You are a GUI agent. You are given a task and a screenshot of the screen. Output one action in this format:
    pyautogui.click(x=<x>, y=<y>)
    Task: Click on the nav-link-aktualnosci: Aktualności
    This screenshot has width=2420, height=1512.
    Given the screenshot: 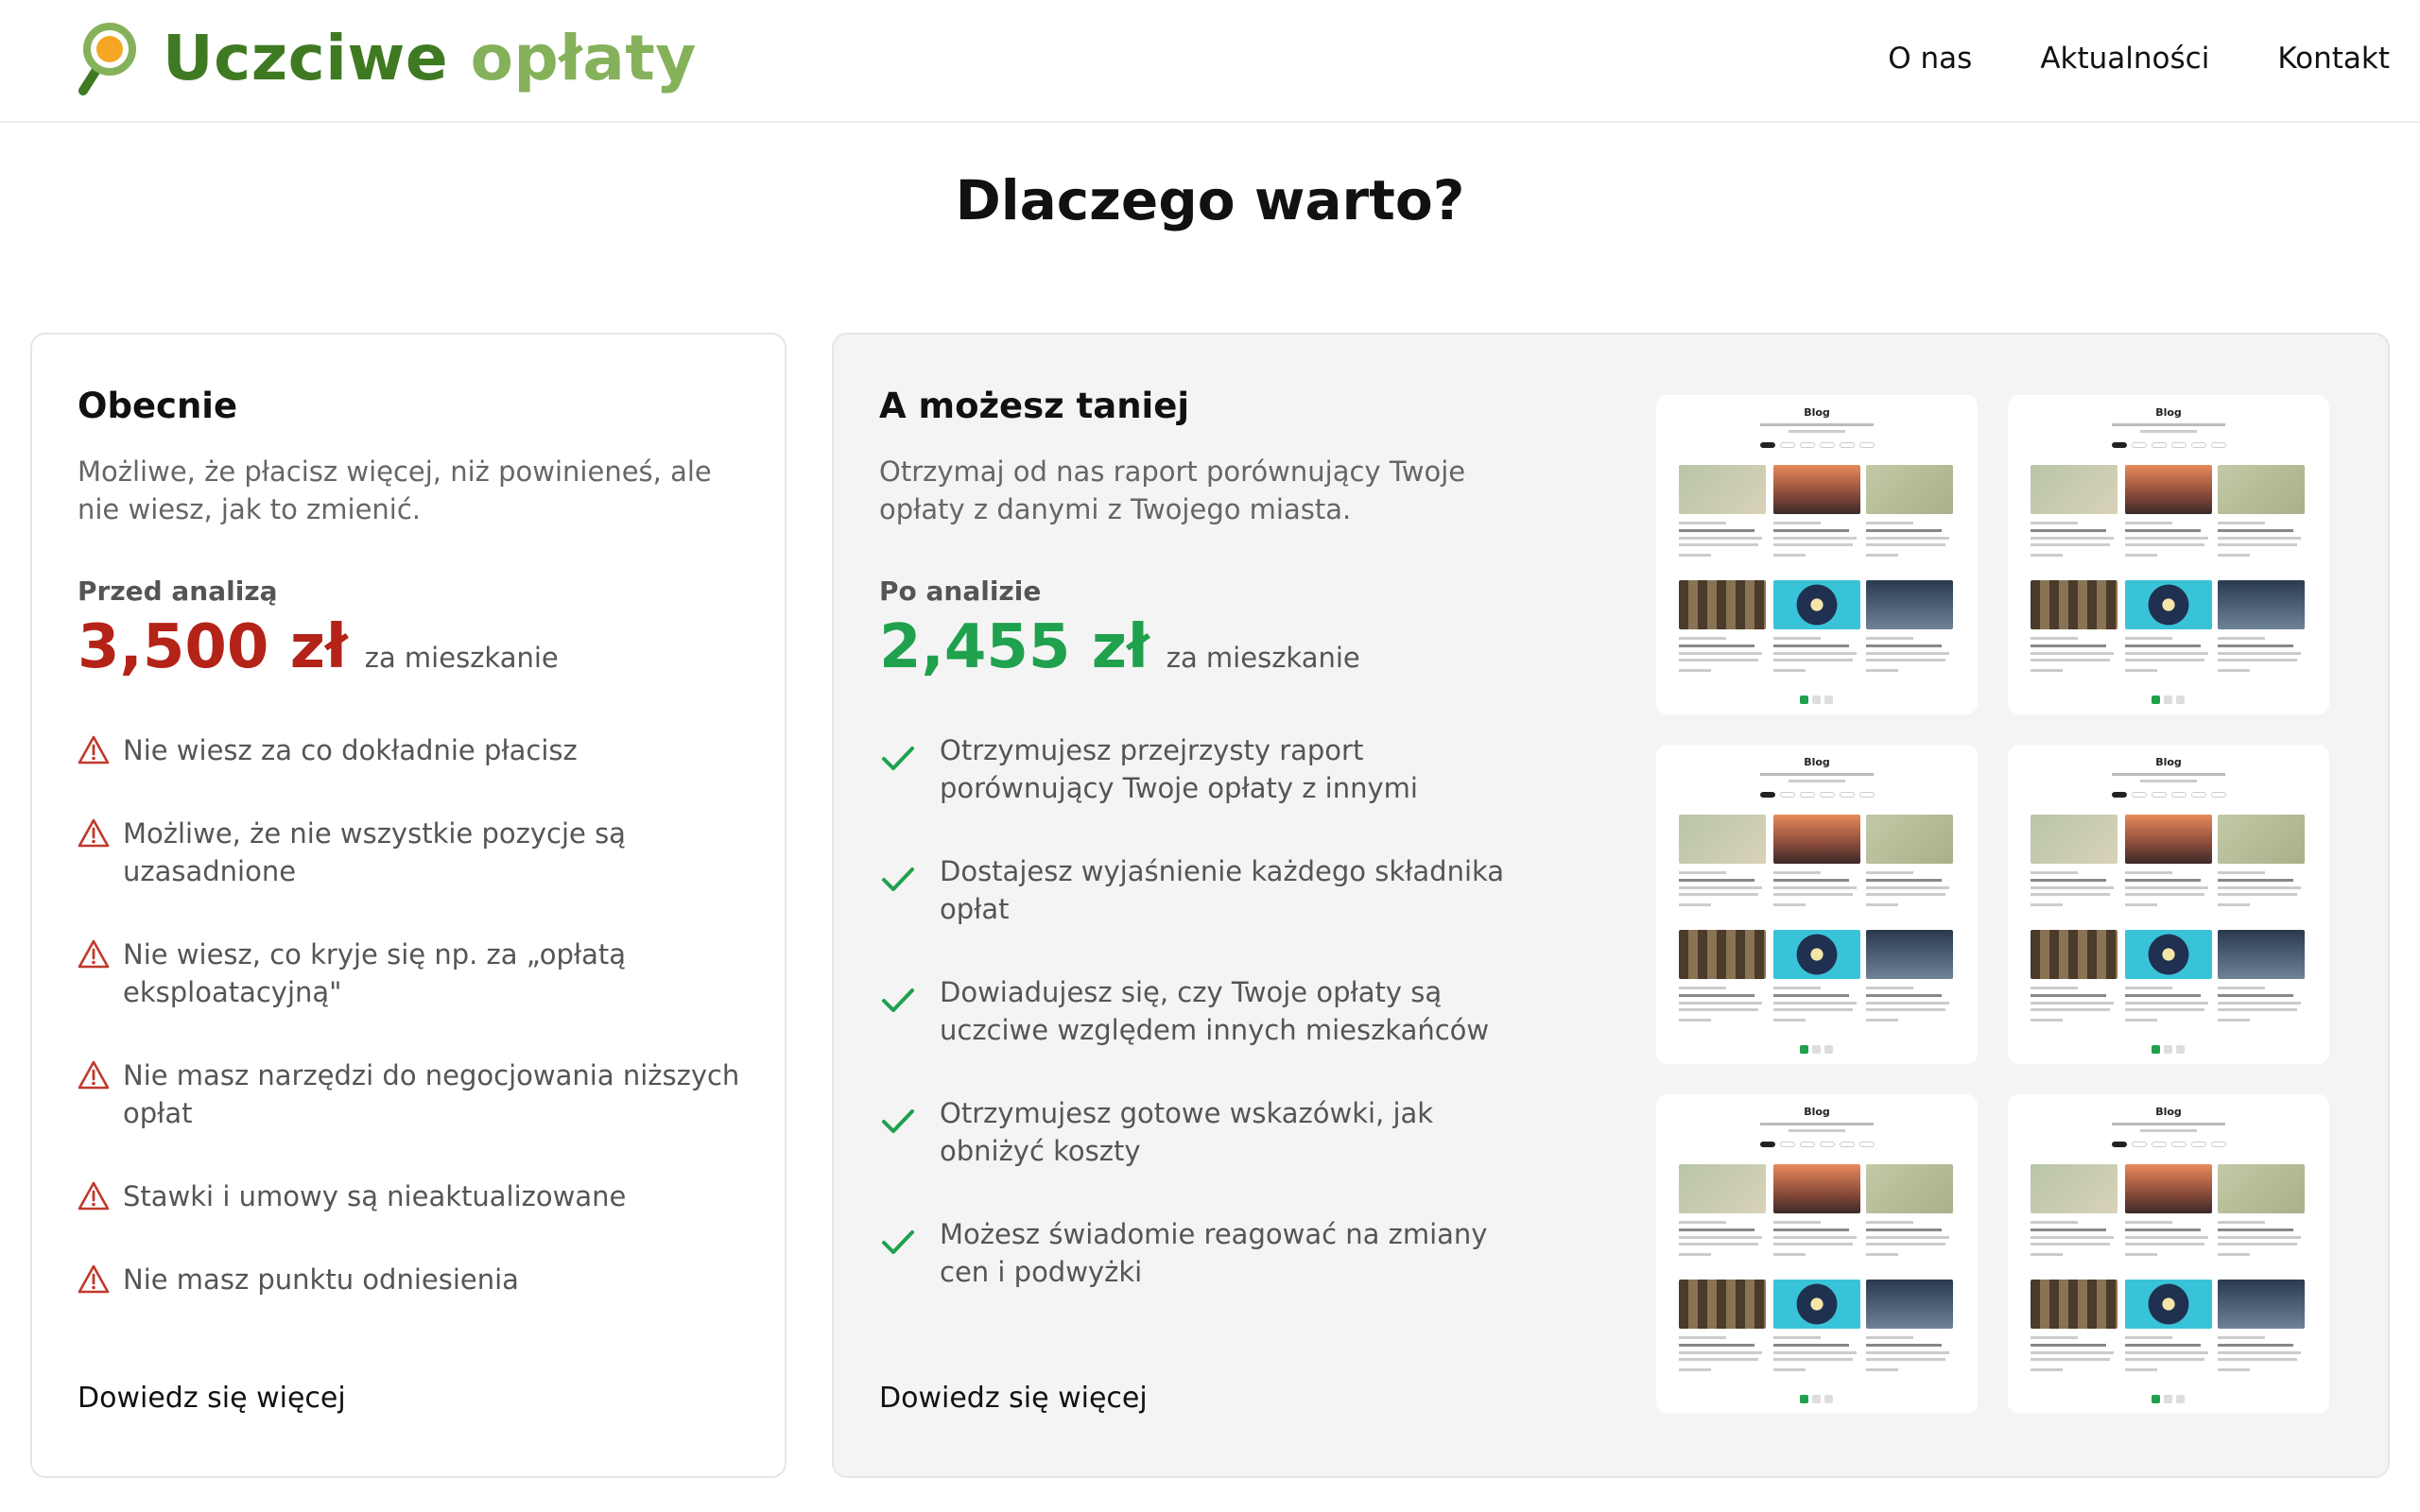 What is the action you would take?
    pyautogui.click(x=2124, y=59)
    